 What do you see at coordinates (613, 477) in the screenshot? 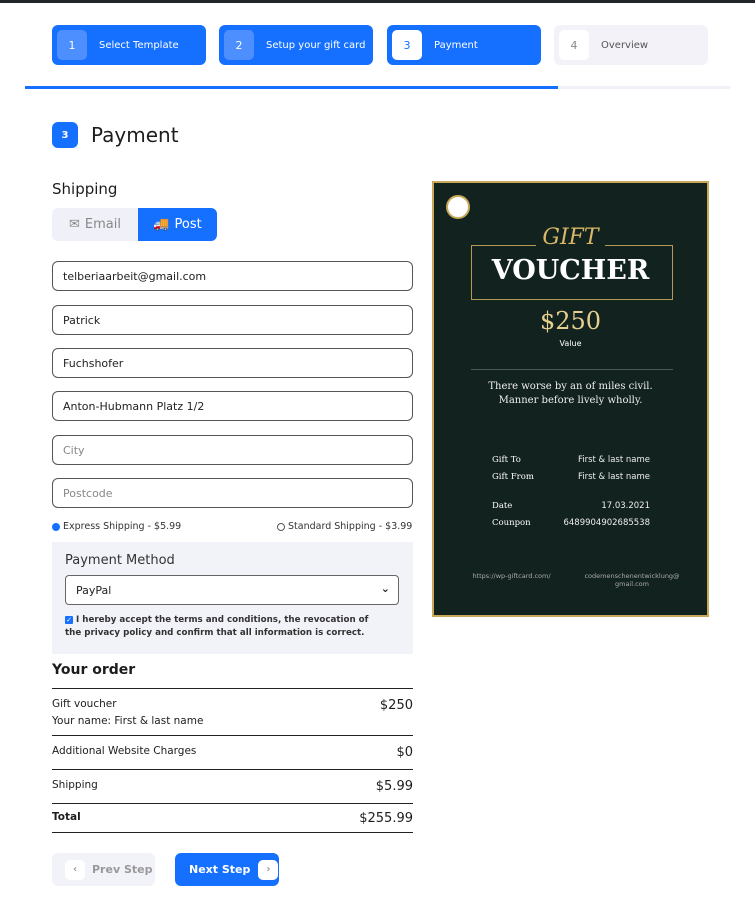
I see `gift-from-value: First & last name` at bounding box center [613, 477].